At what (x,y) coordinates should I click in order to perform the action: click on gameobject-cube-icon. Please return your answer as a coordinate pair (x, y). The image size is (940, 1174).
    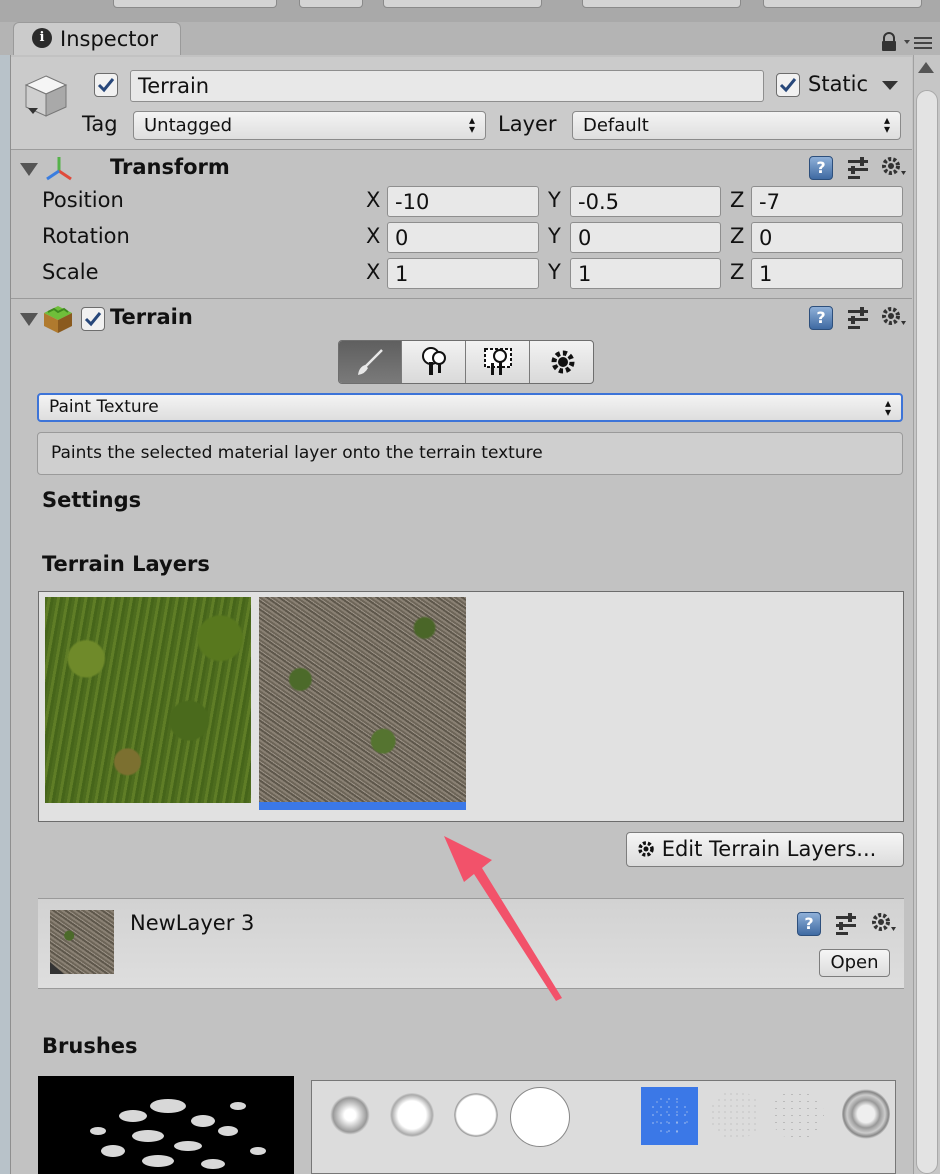
    Looking at the image, I should click on (46, 96).